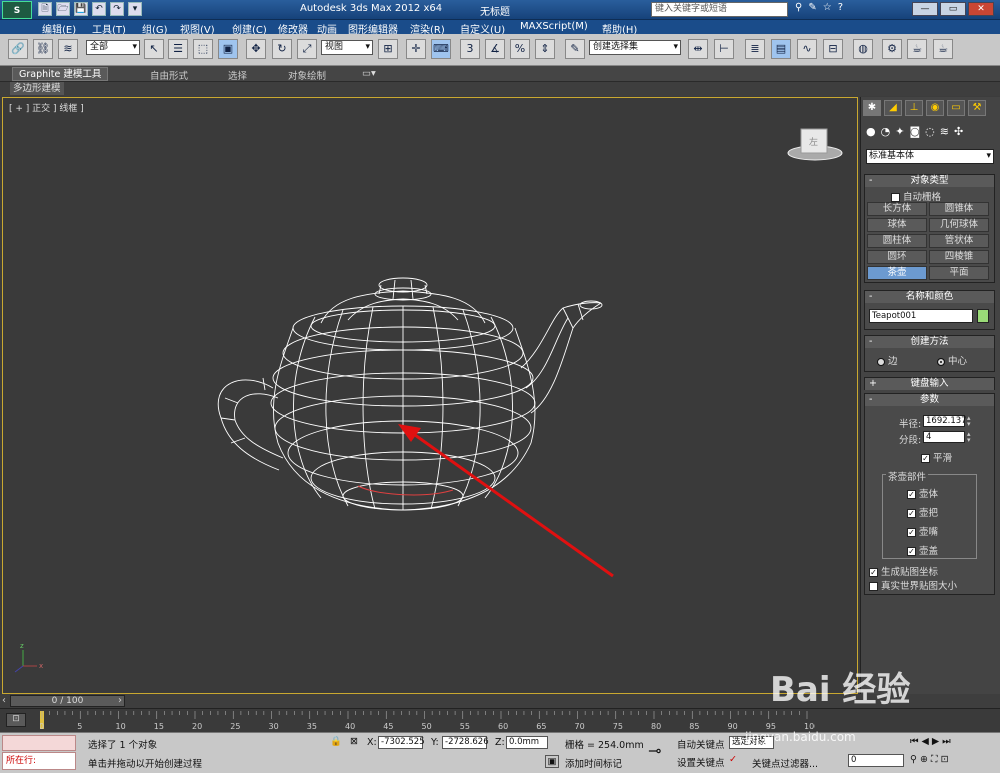  I want to click on key-icon: ⊸, so click(654, 750).